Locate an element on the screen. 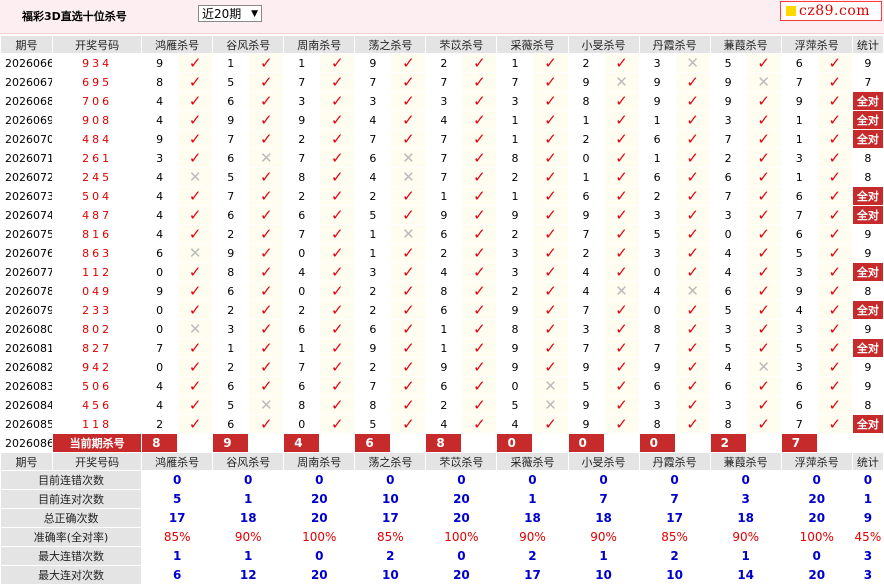 This screenshot has height=586, width=884. issue-number: 2026071 is located at coordinates (27, 158).